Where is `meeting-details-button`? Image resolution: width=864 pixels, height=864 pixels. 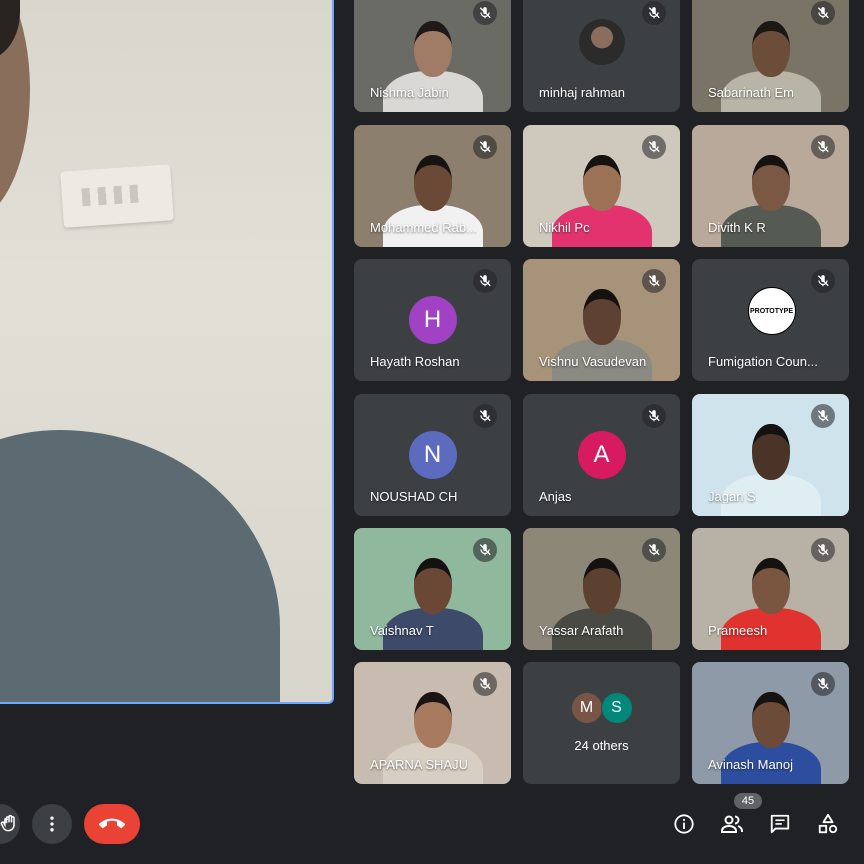 meeting-details-button is located at coordinates (684, 824).